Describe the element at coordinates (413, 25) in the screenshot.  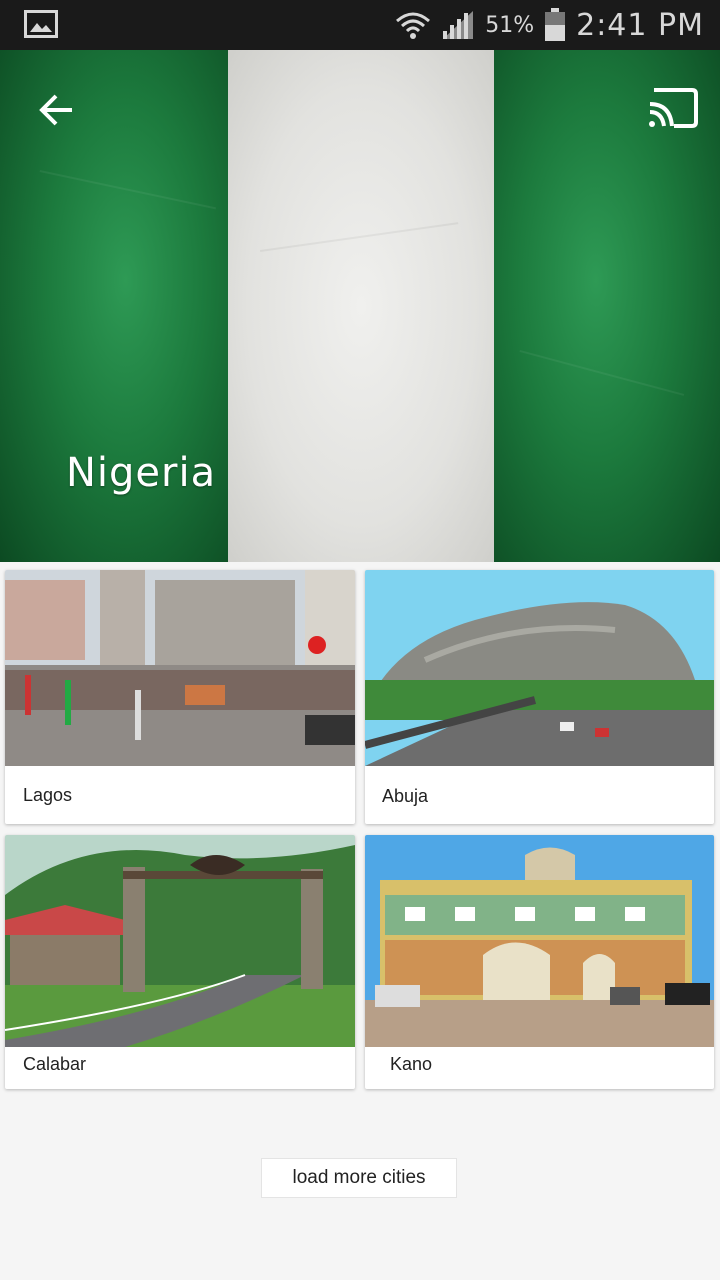
I see `wifi-icon` at that location.